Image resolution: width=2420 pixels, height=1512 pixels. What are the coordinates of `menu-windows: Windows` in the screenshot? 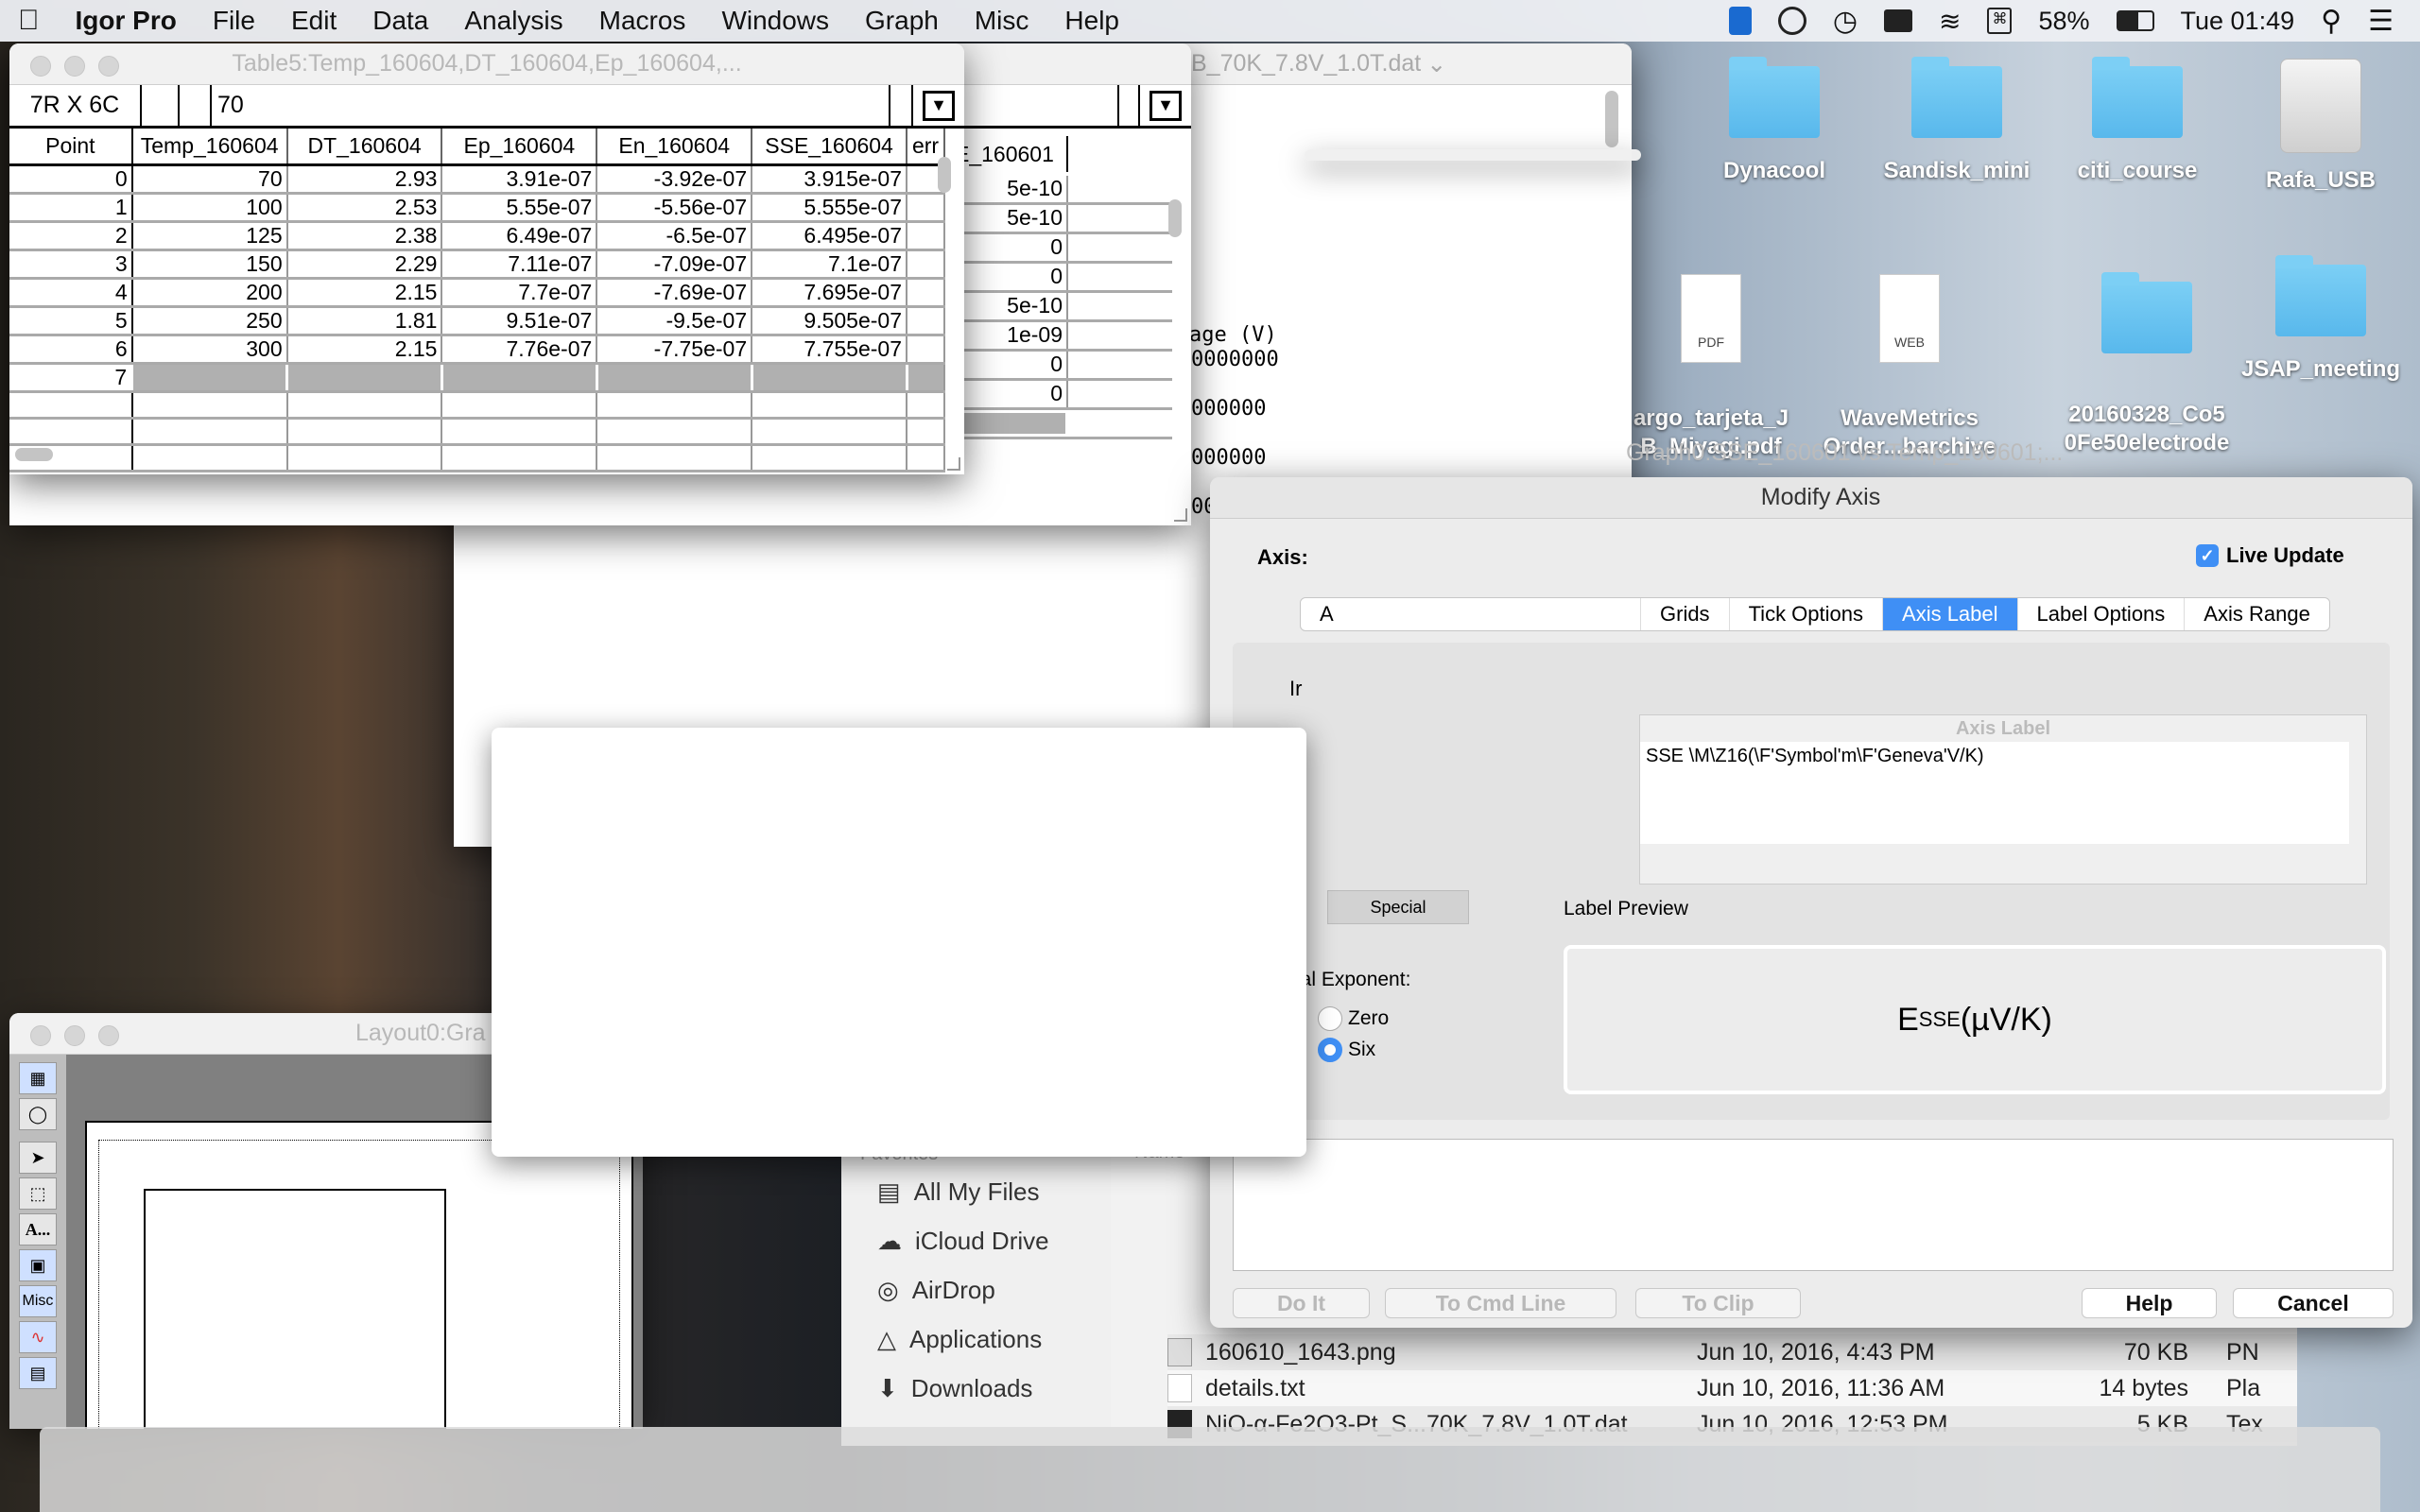 It's located at (775, 21).